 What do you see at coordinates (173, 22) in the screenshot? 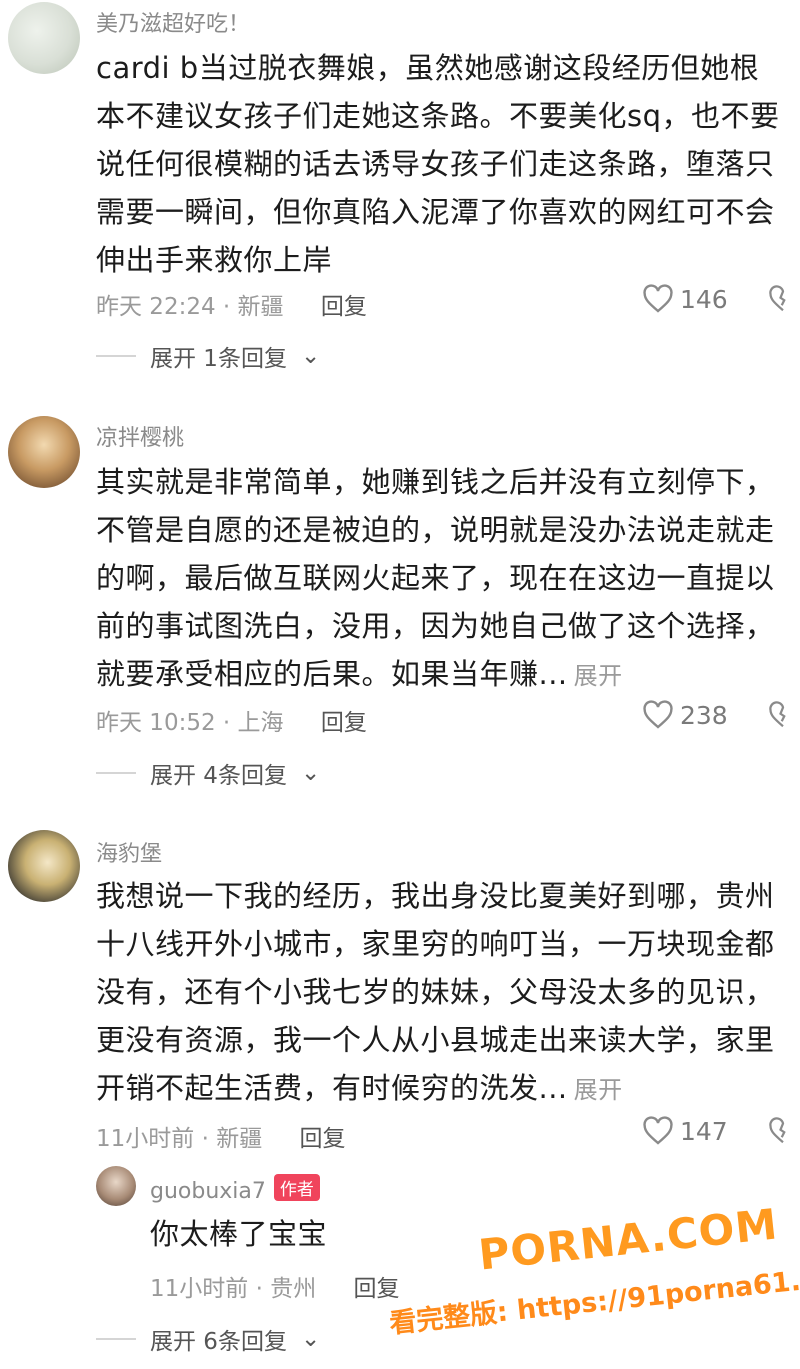
I see `username: 美乃滋超好吃！` at bounding box center [173, 22].